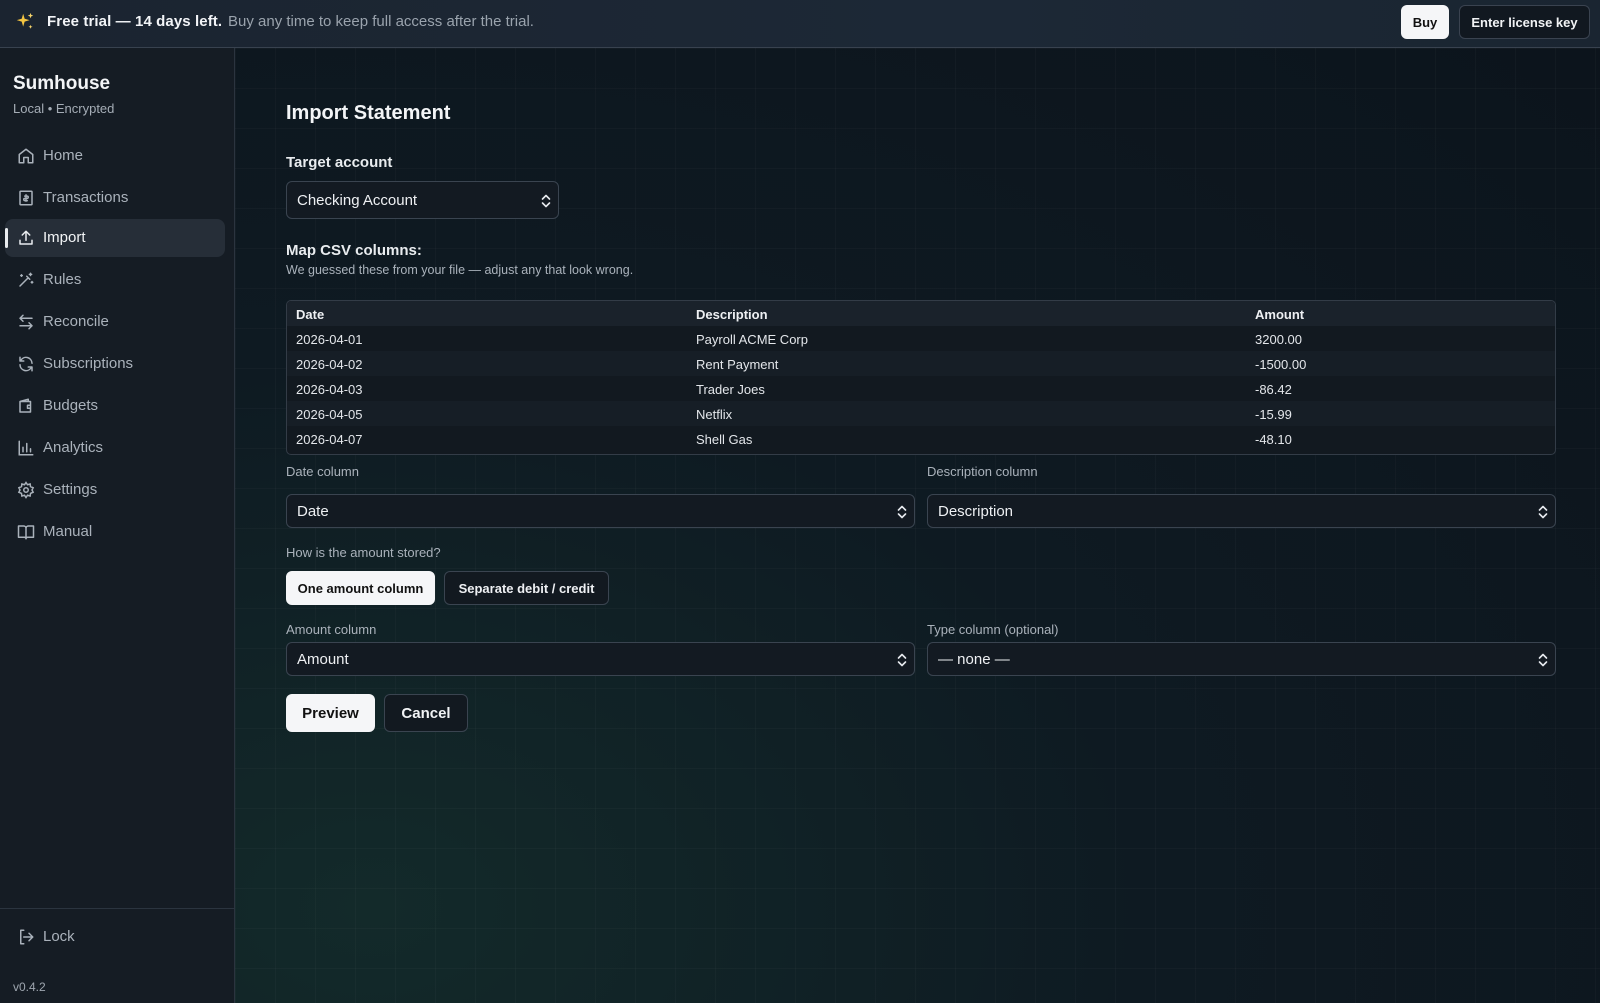  I want to click on cell-date: 2026-04-07, so click(329, 439).